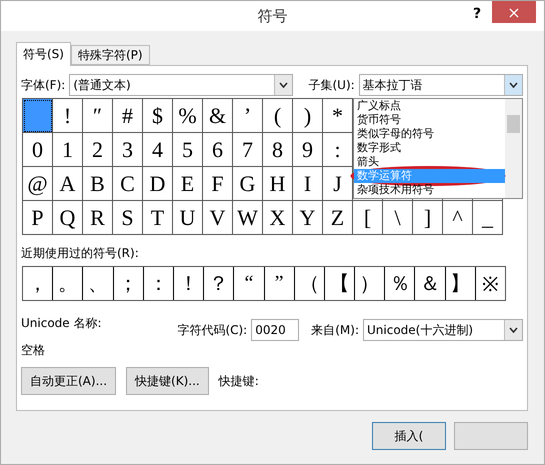 Image resolution: width=545 pixels, height=465 pixels. I want to click on font-dropdown: (普通文本), so click(180, 85).